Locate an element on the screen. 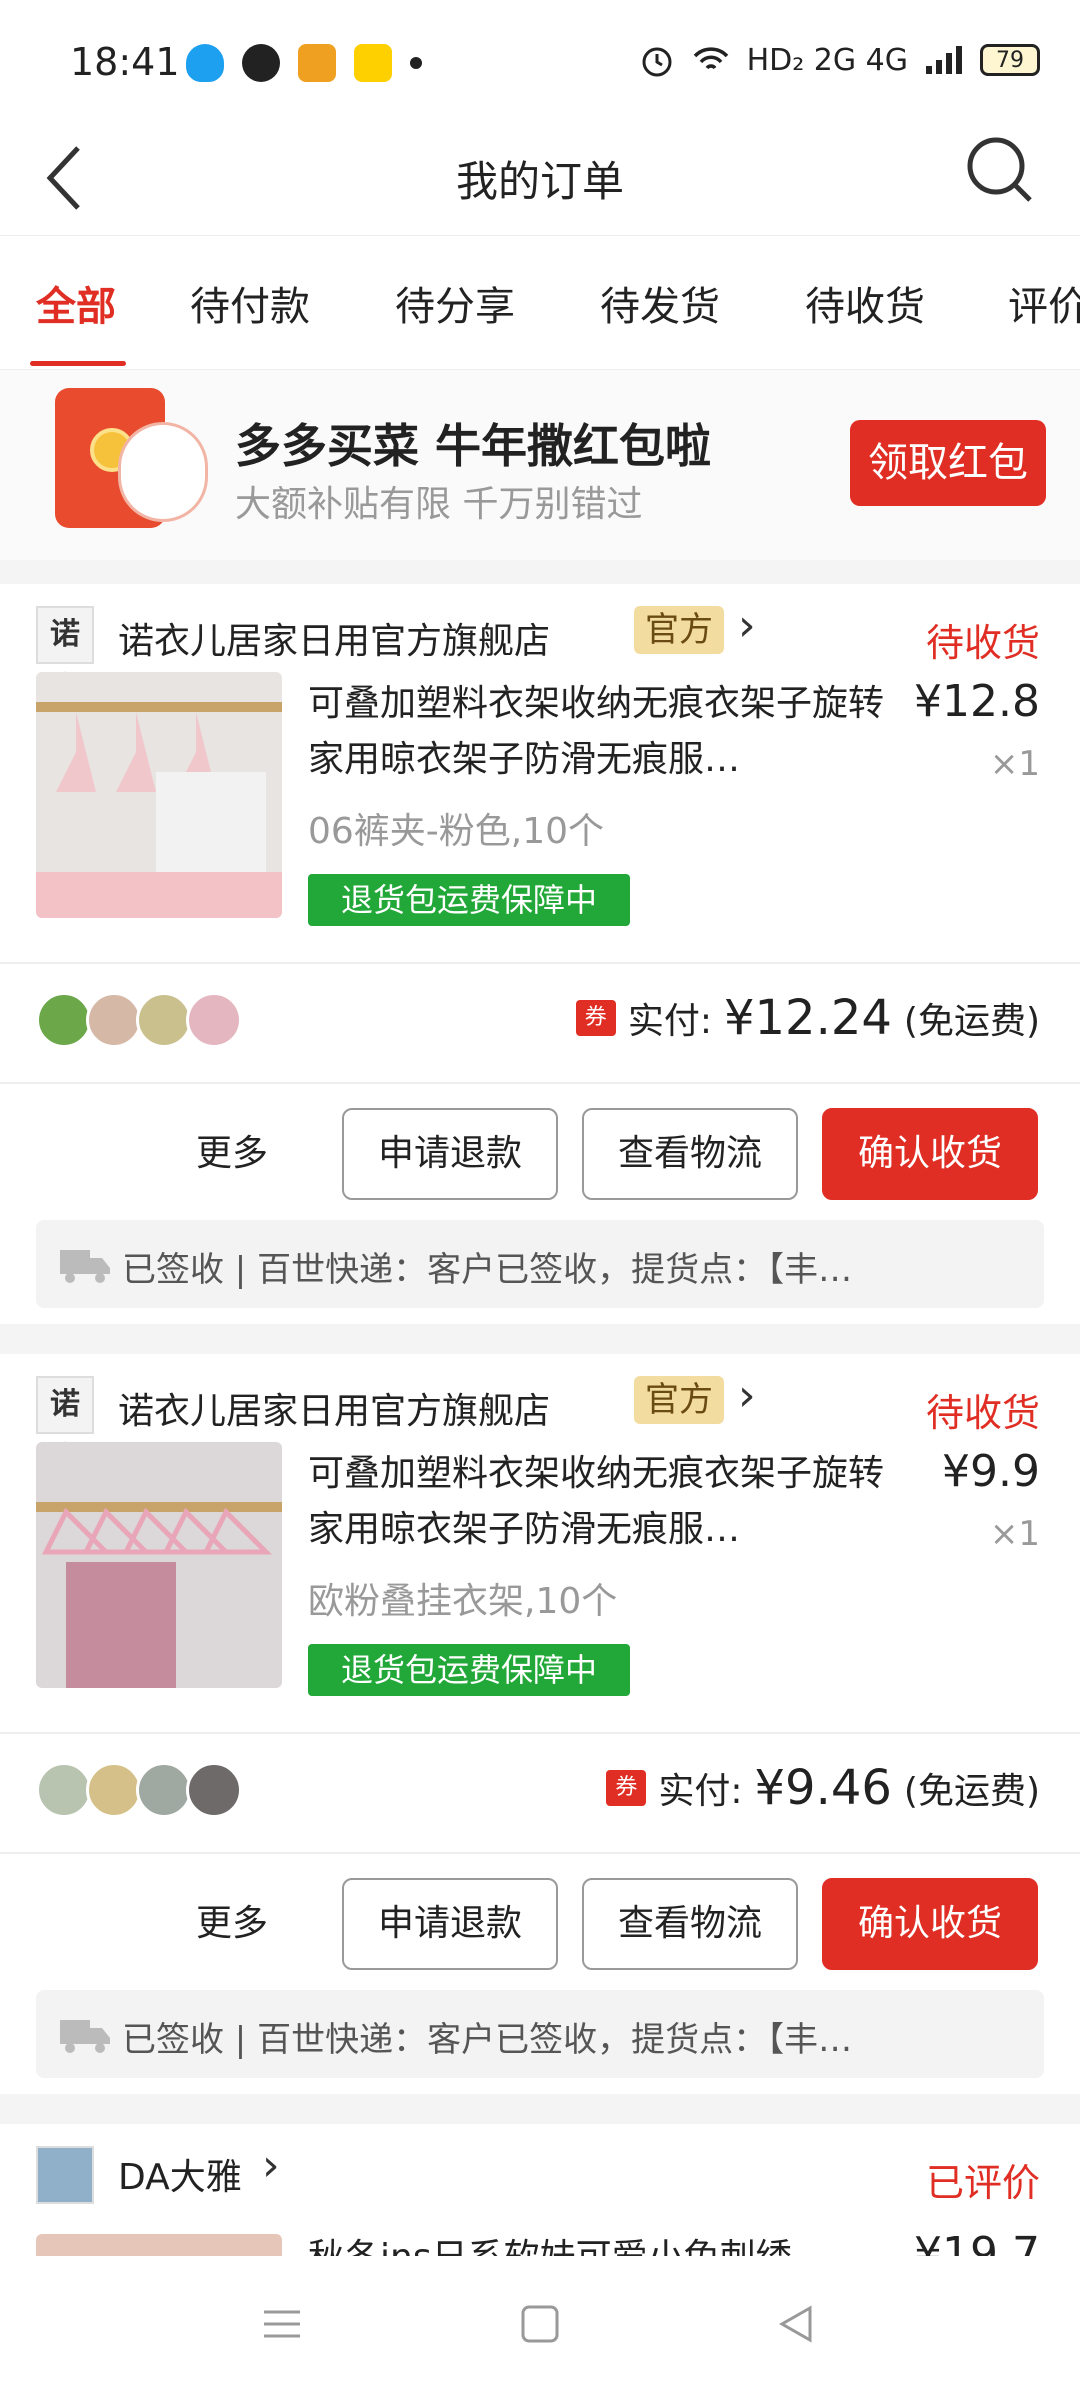  order-status: 已评价 is located at coordinates (982, 2183).